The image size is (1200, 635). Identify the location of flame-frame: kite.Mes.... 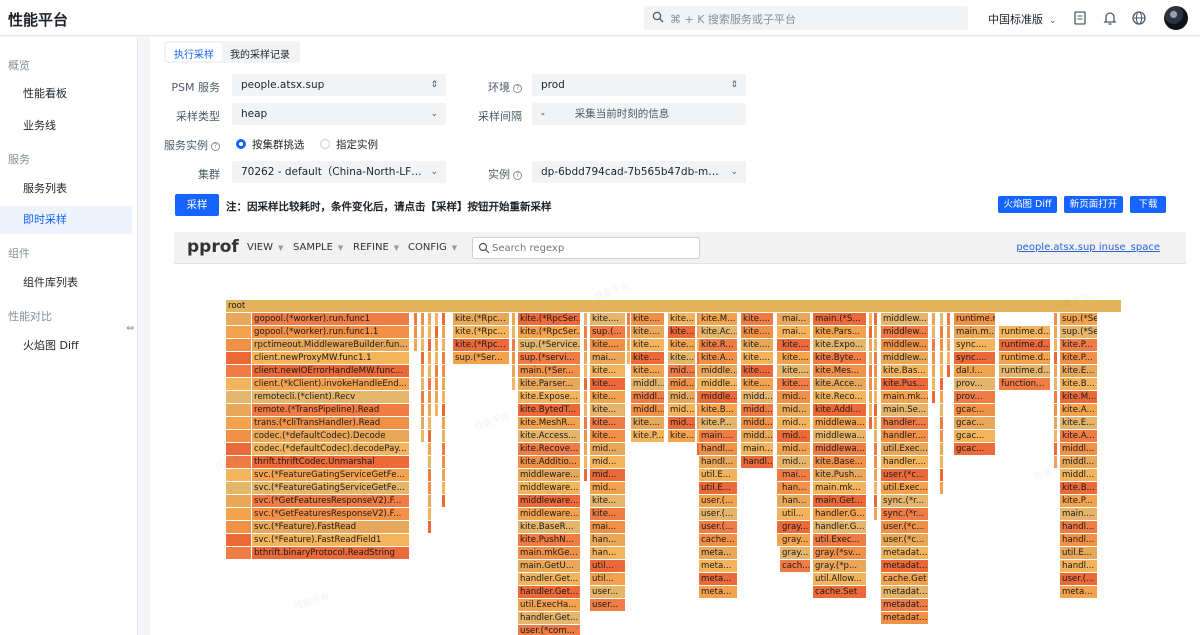
(840, 371).